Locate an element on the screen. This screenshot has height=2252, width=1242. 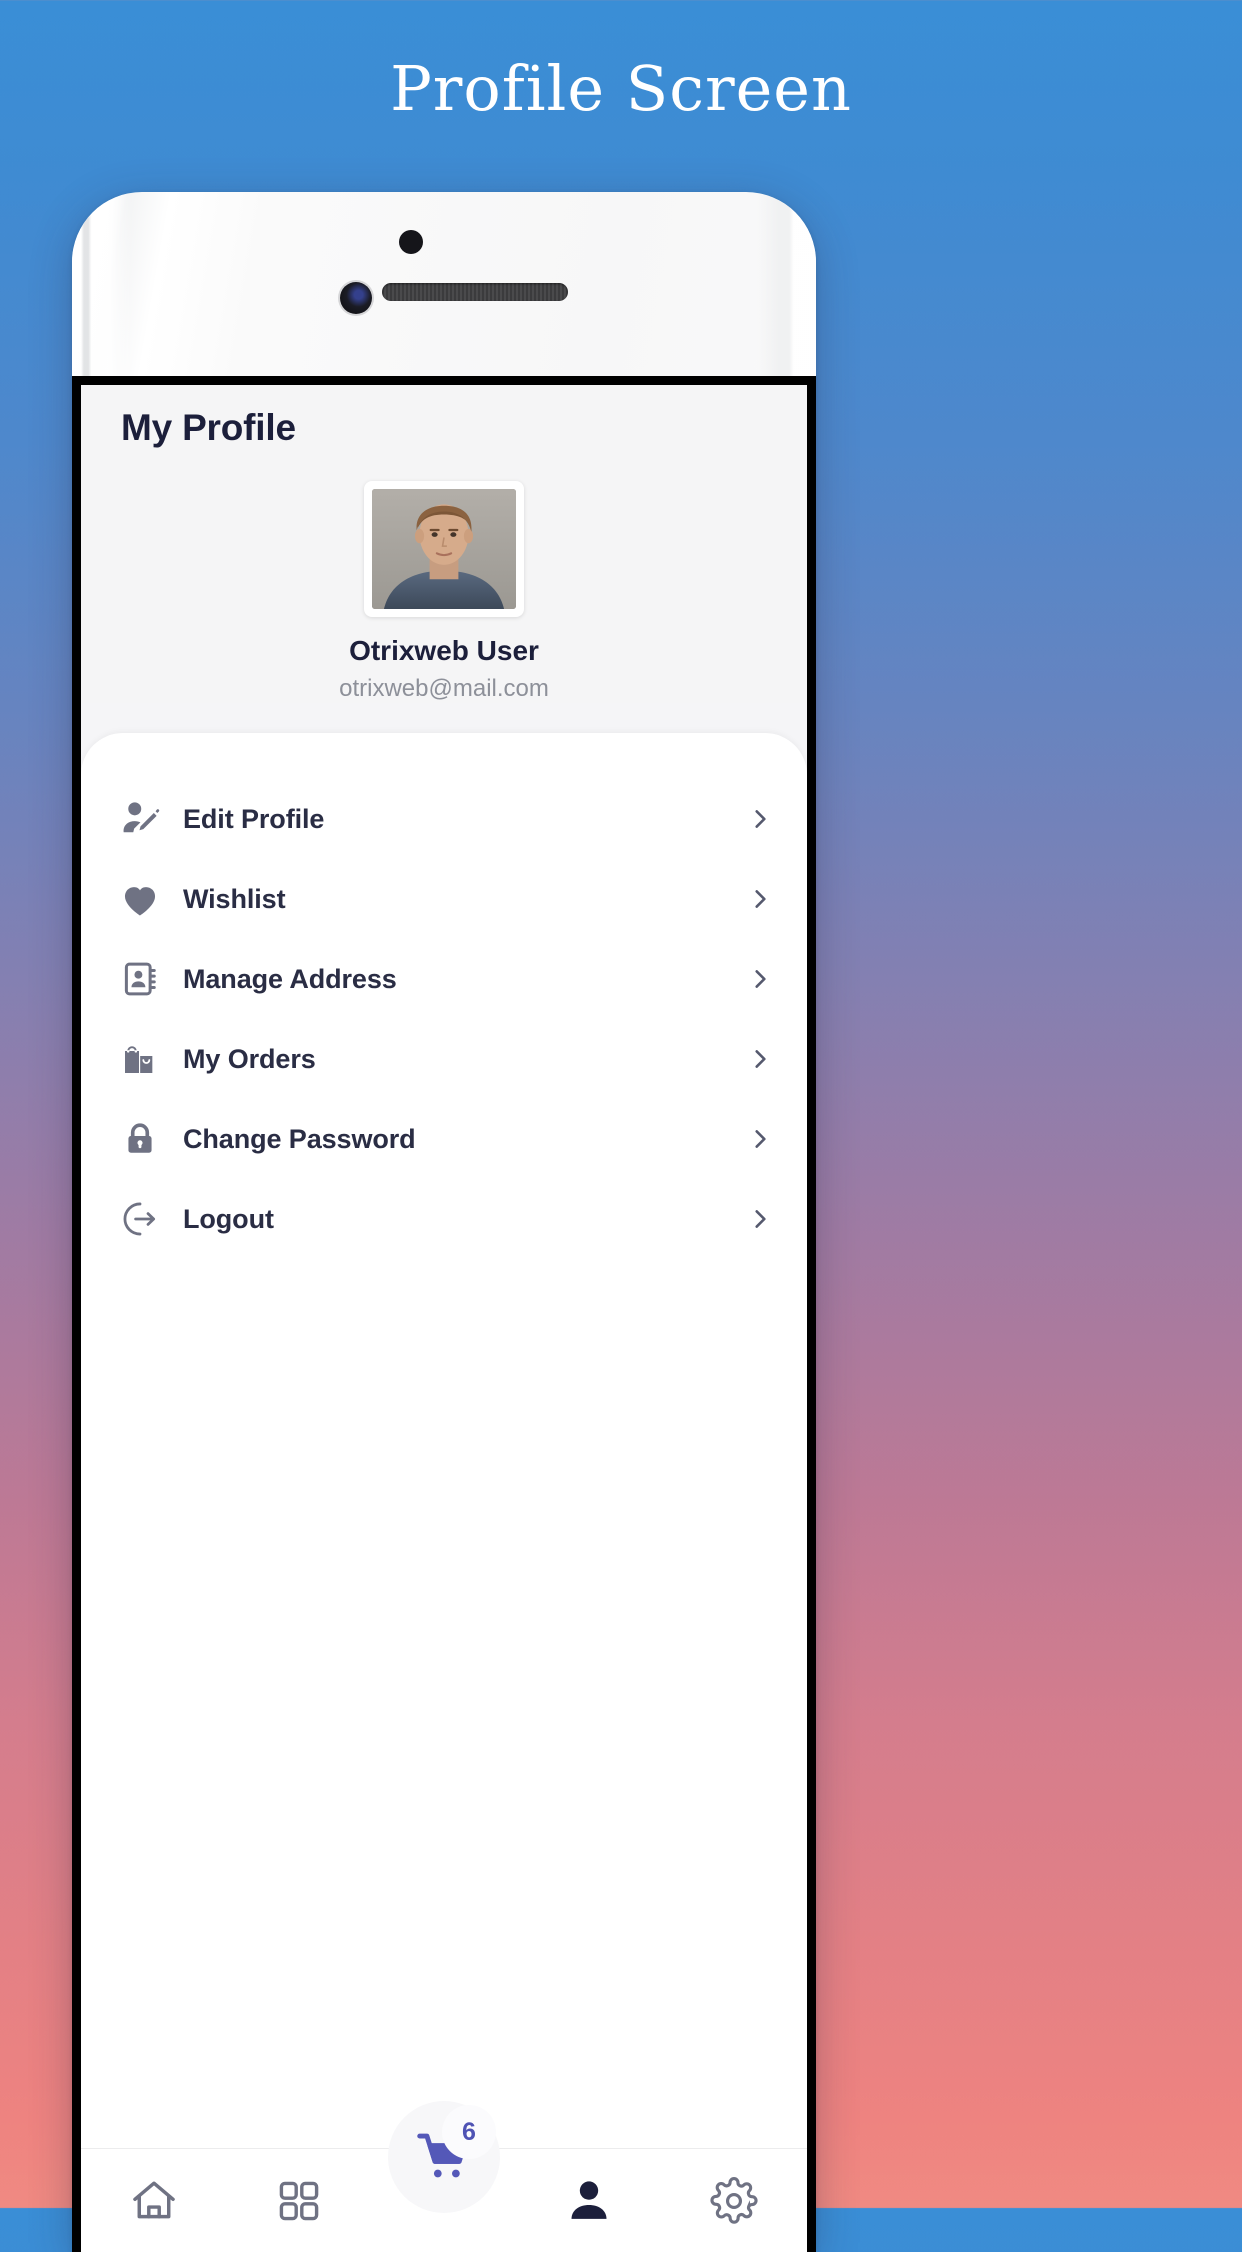
cart-fab-button: 6 is located at coordinates (444, 2157).